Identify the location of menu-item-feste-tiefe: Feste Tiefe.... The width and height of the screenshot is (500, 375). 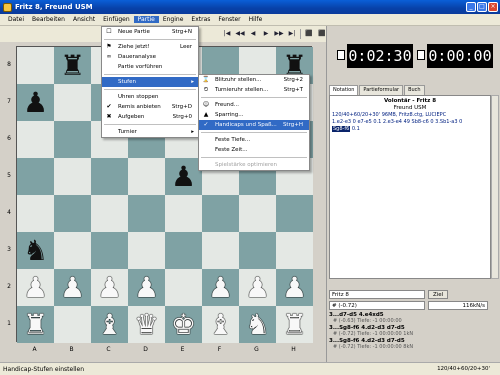
(254, 140).